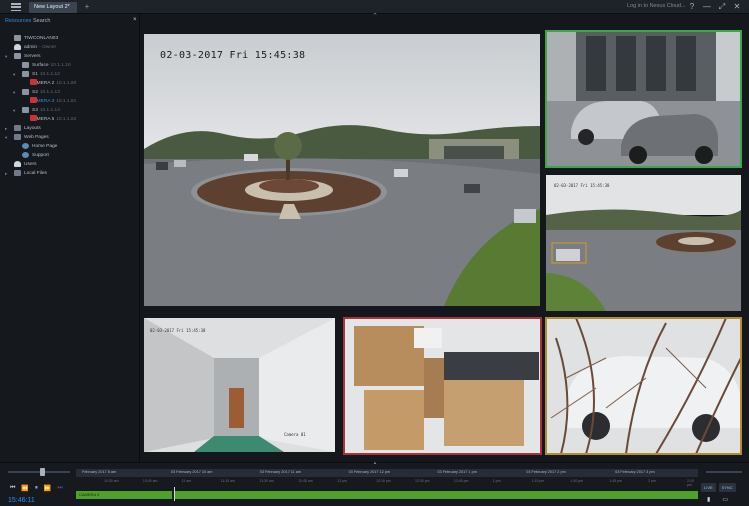 The image size is (749, 506). Describe the element at coordinates (692, 6) in the screenshot. I see `help-icon: ?` at that location.